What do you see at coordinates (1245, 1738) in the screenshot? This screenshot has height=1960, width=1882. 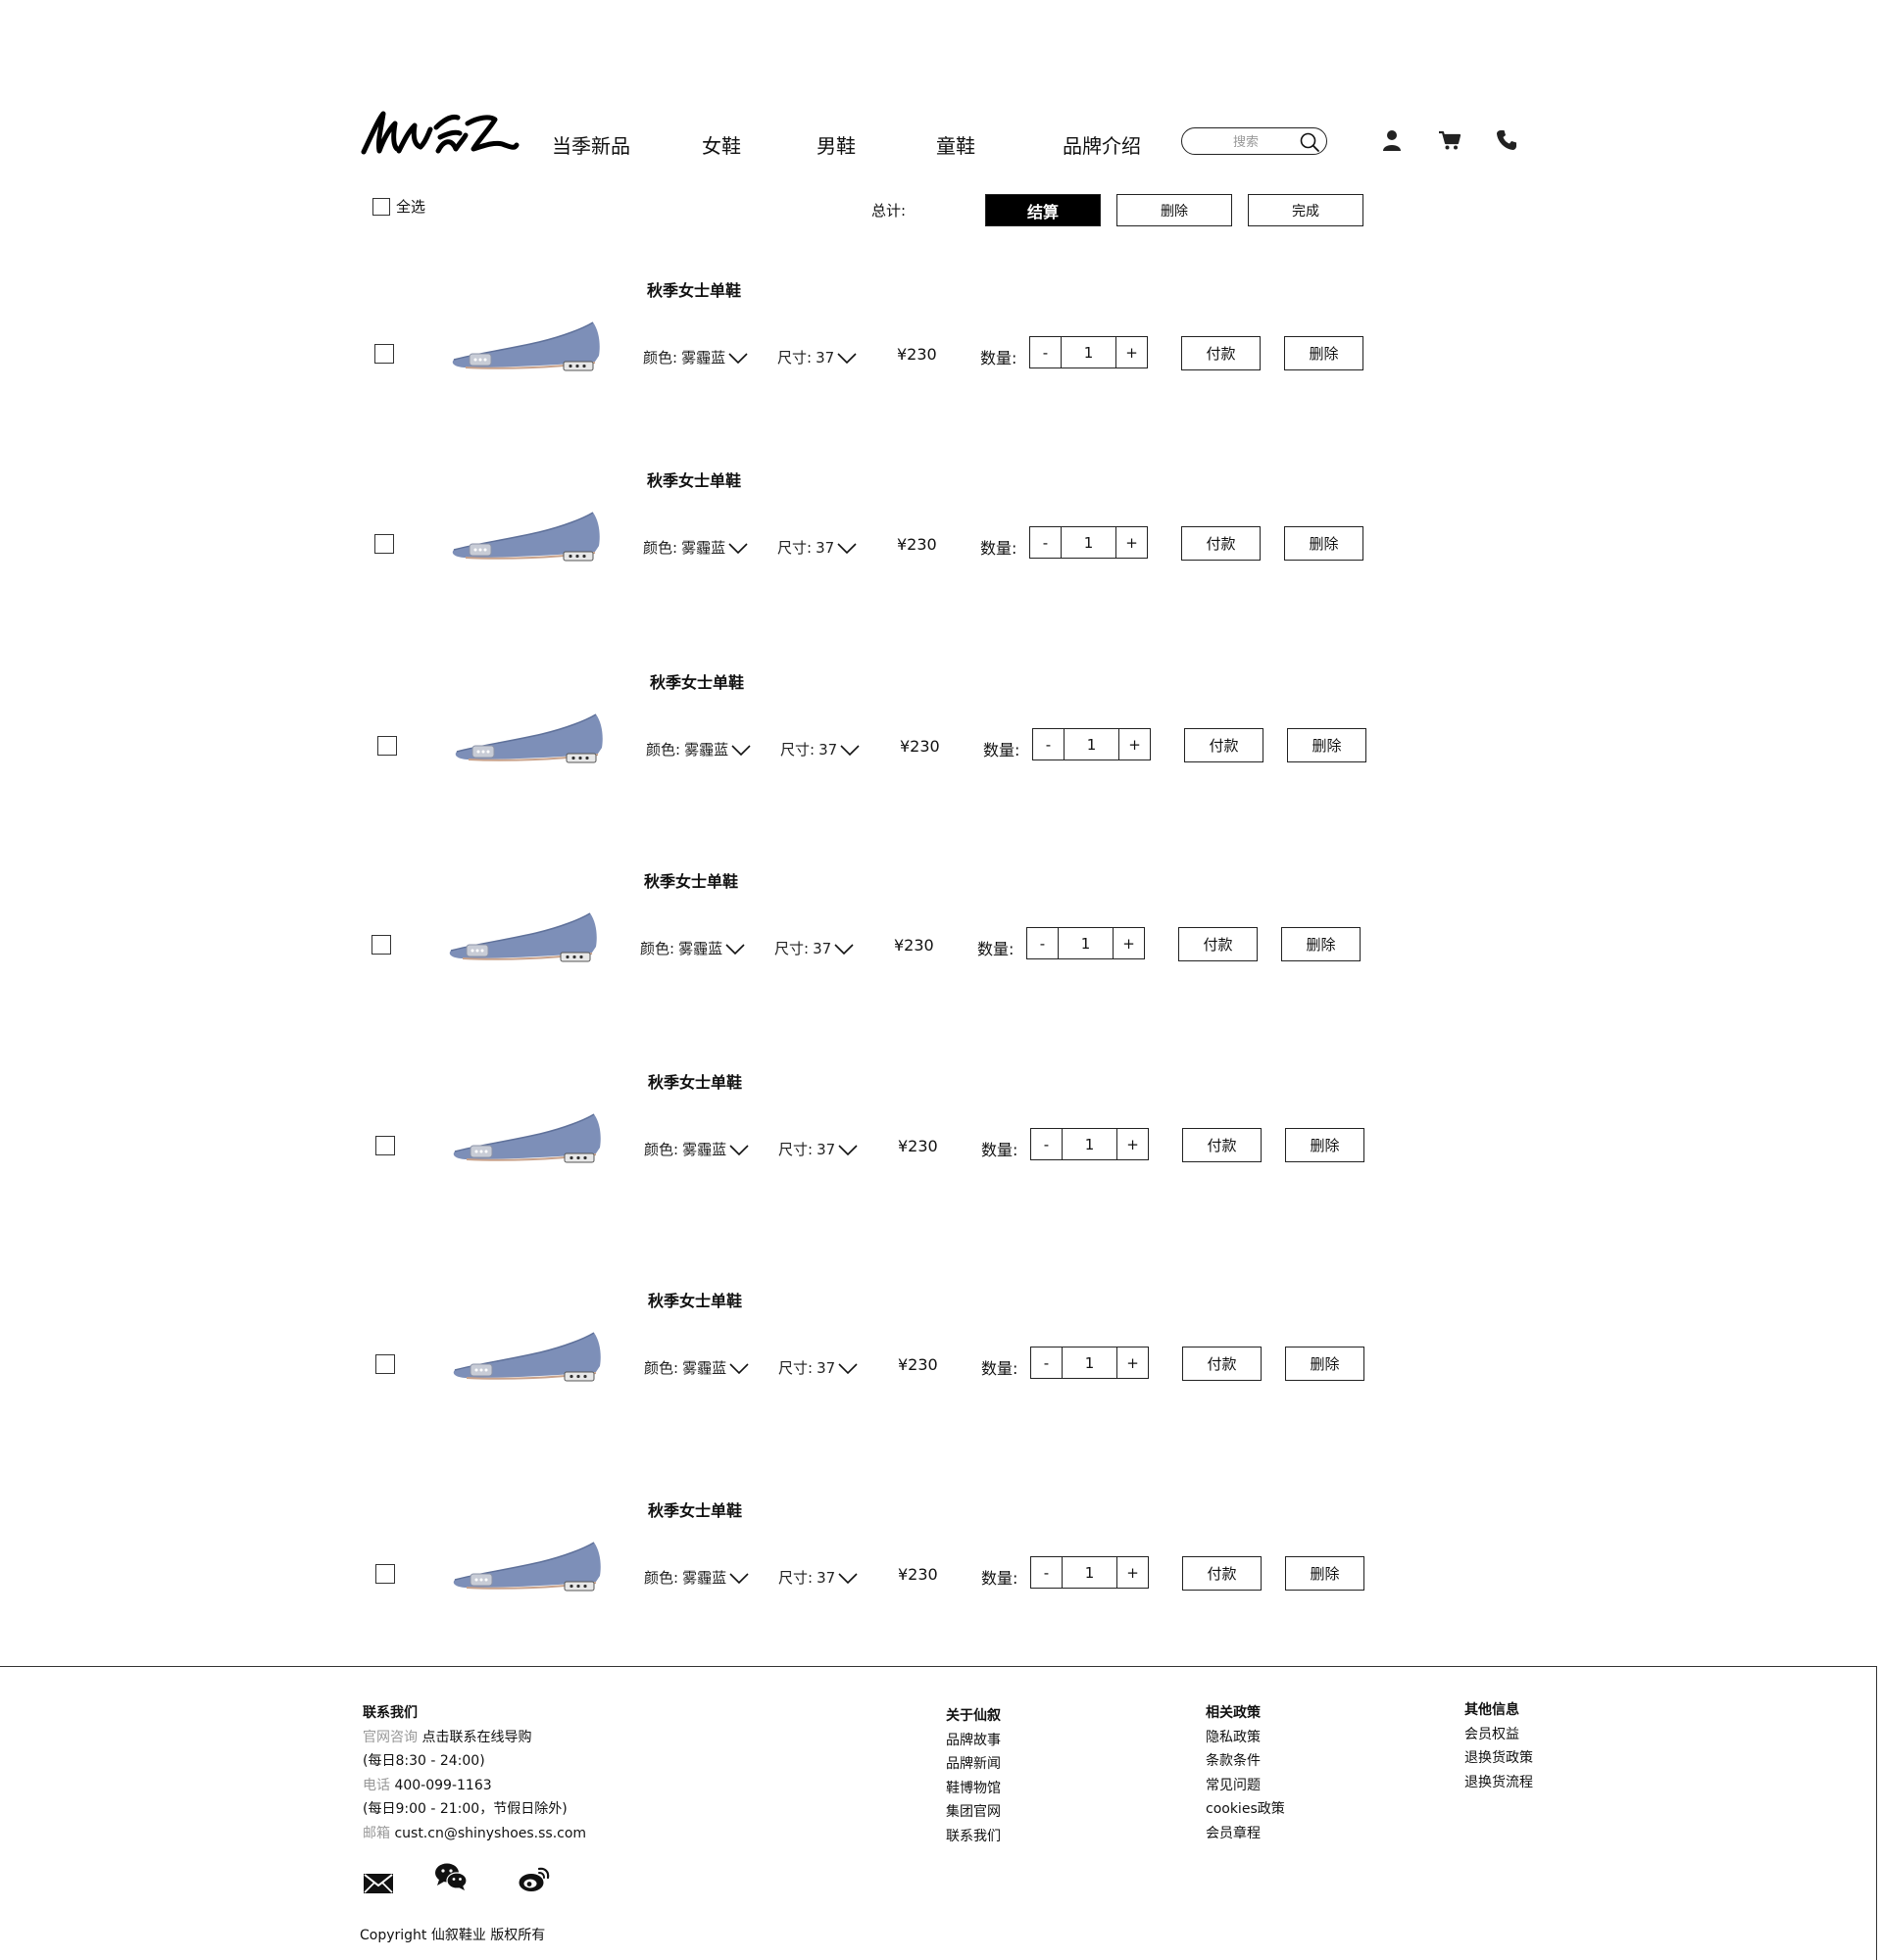 I see `footer-link: 隐私政策` at bounding box center [1245, 1738].